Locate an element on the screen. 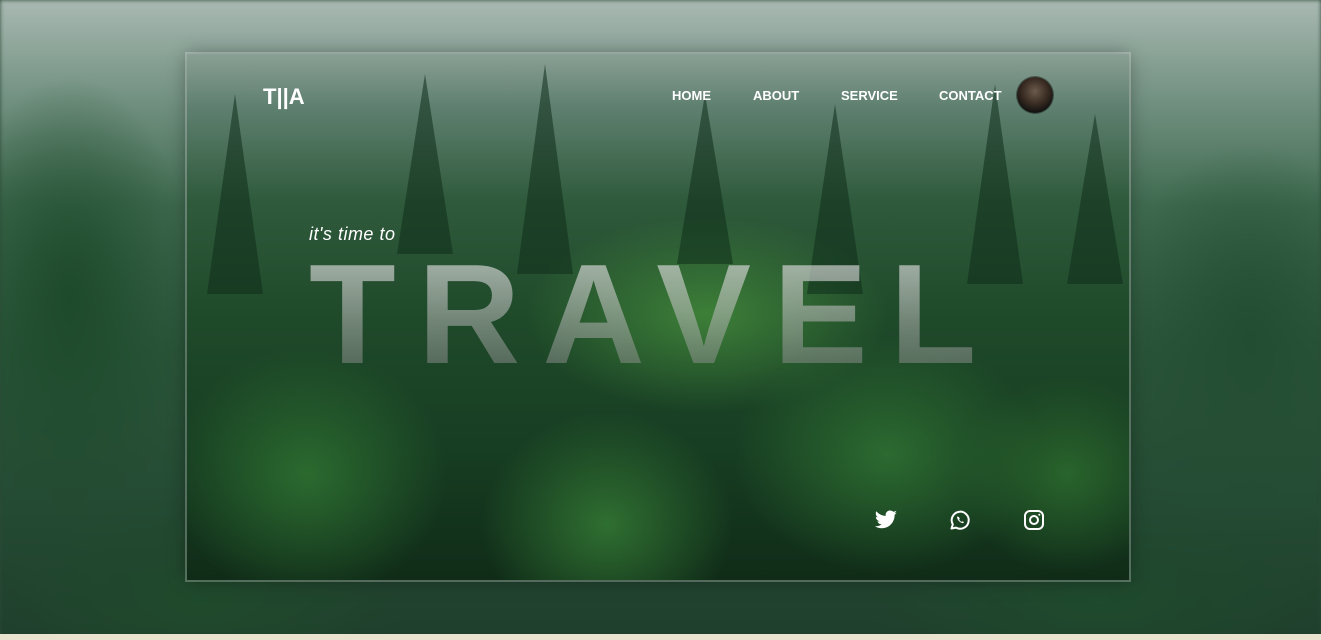  tree-shape is located at coordinates (1095, 199).